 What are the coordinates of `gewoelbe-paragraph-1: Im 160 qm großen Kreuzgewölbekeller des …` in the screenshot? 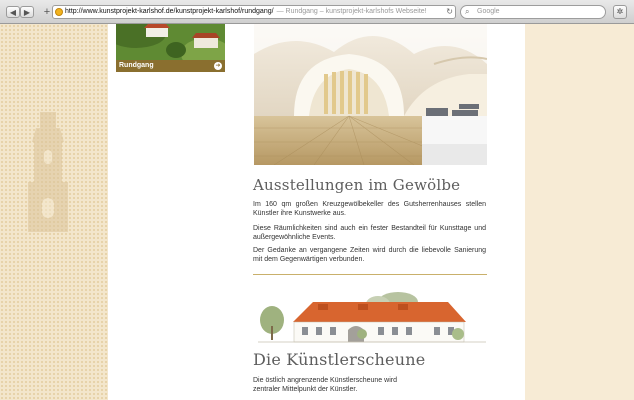 It's located at (369, 209).